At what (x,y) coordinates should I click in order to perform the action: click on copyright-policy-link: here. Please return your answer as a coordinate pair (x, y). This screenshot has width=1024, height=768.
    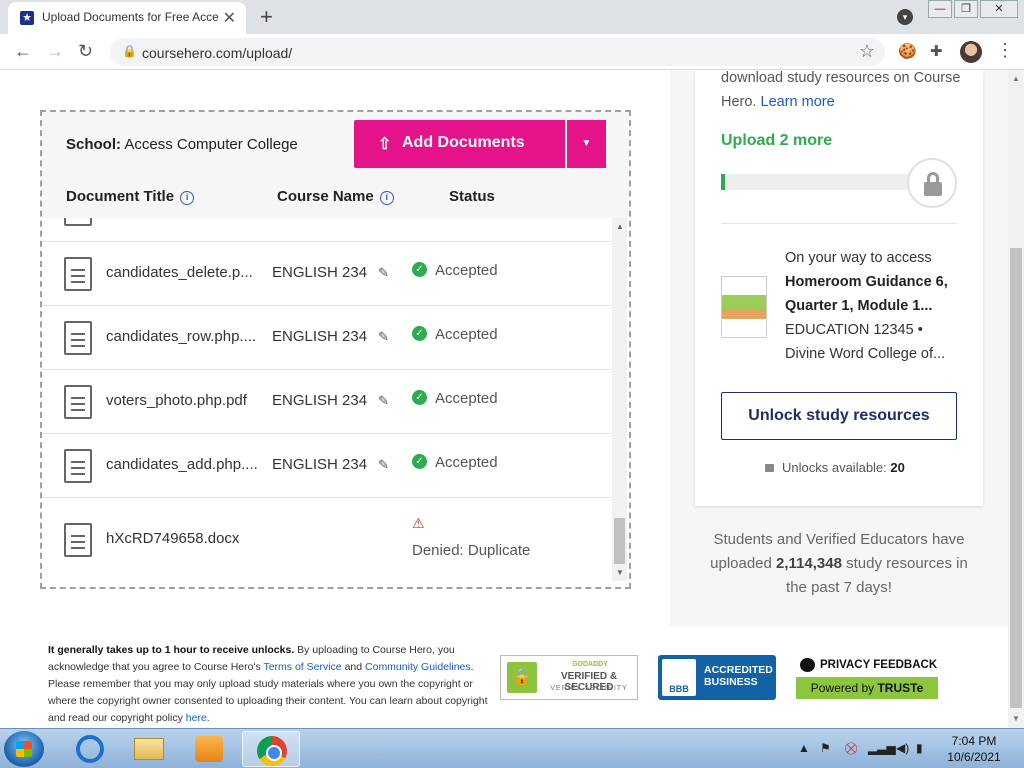
    Looking at the image, I should click on (196, 718).